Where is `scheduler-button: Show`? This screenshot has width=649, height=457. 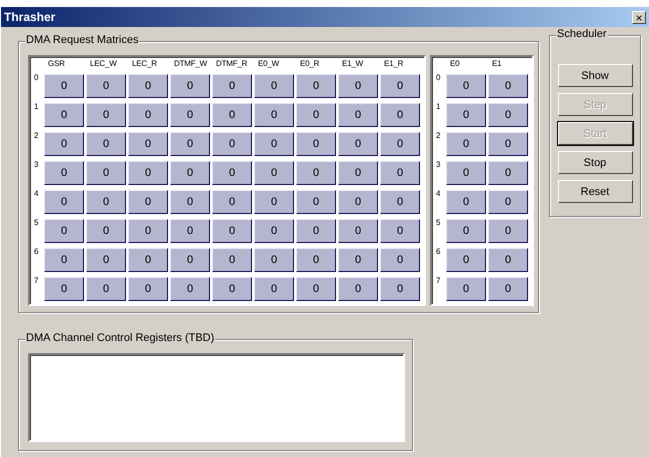 scheduler-button: Show is located at coordinates (595, 75).